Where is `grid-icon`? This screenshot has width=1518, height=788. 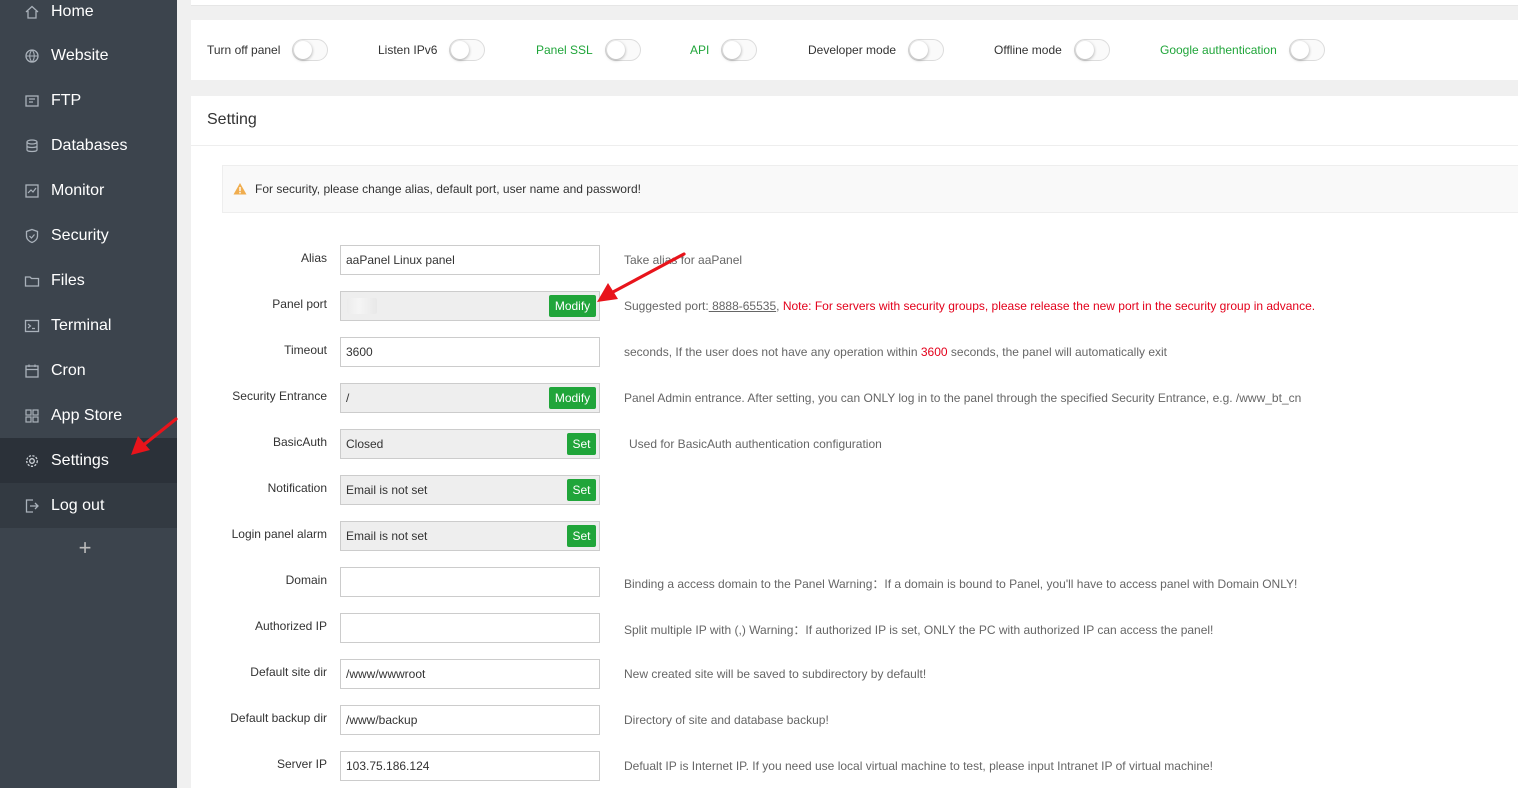
grid-icon is located at coordinates (32, 416).